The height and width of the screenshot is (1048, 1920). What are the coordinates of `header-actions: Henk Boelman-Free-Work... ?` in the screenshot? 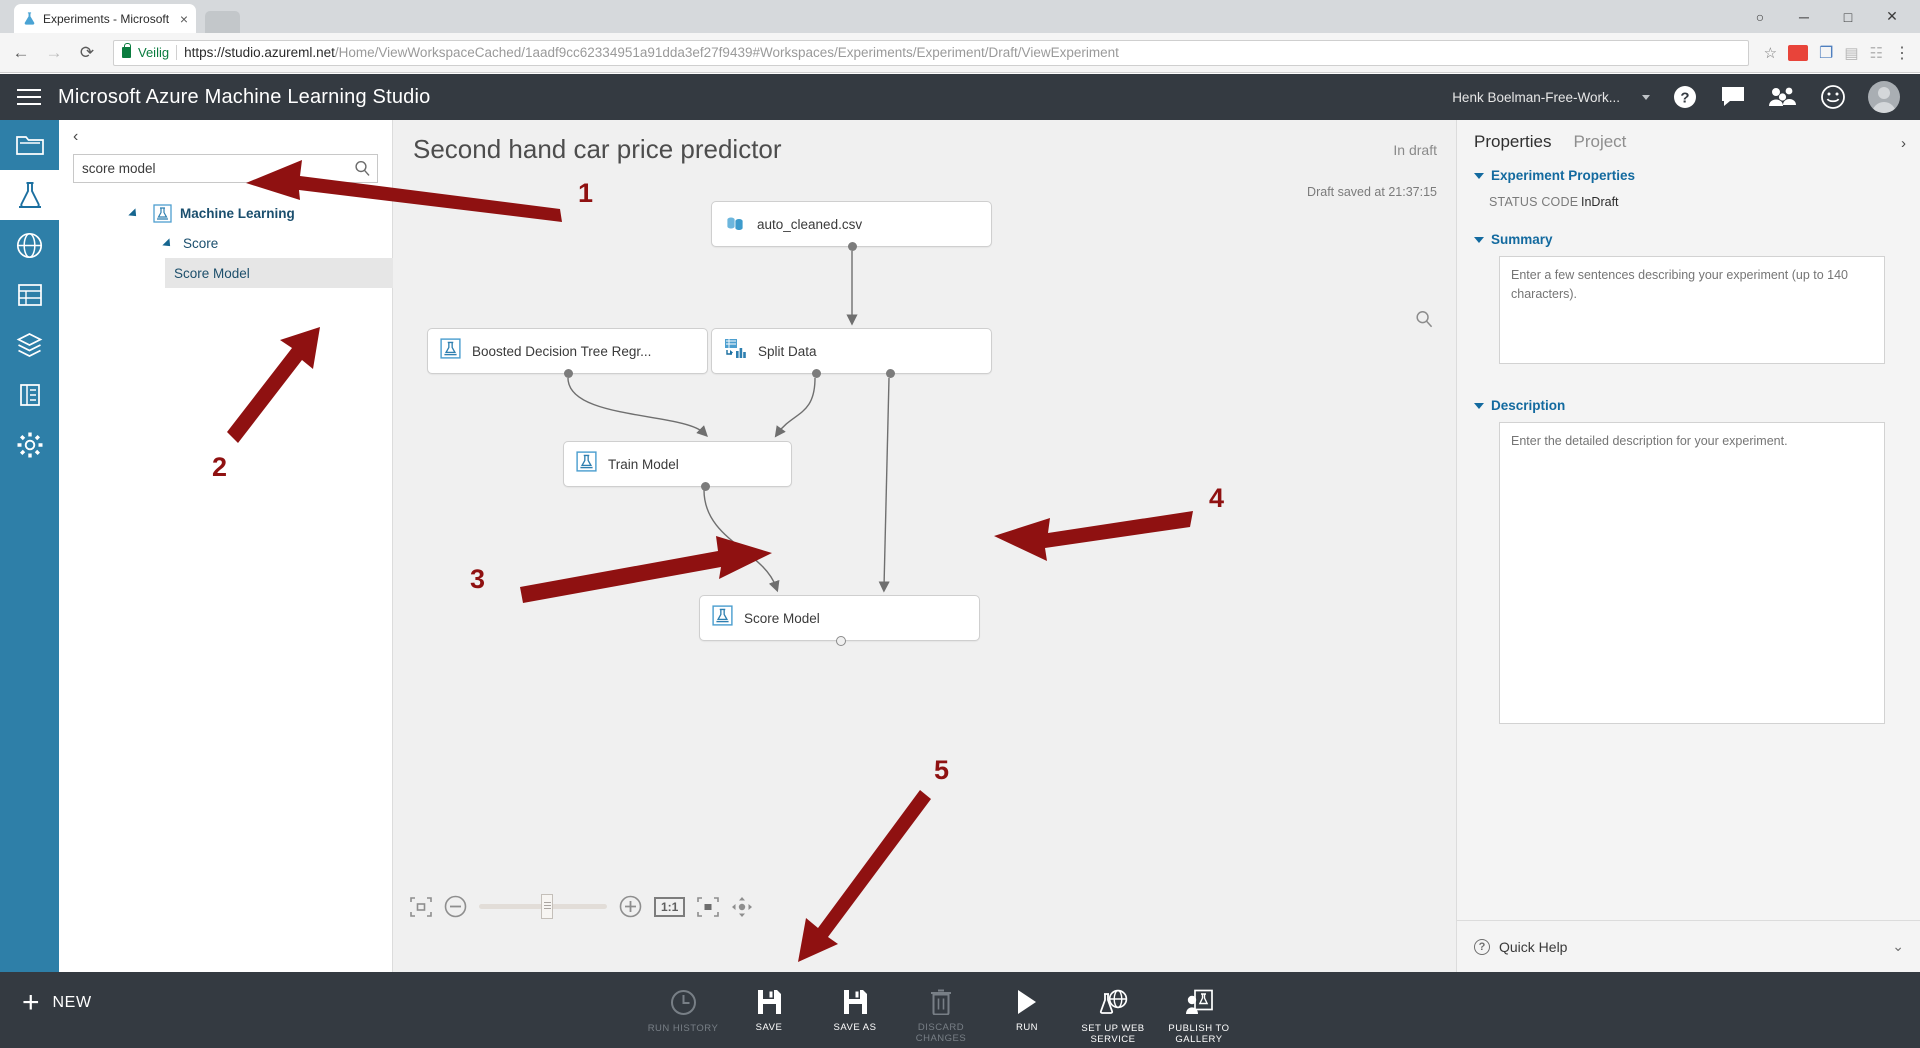 It's located at (1686, 97).